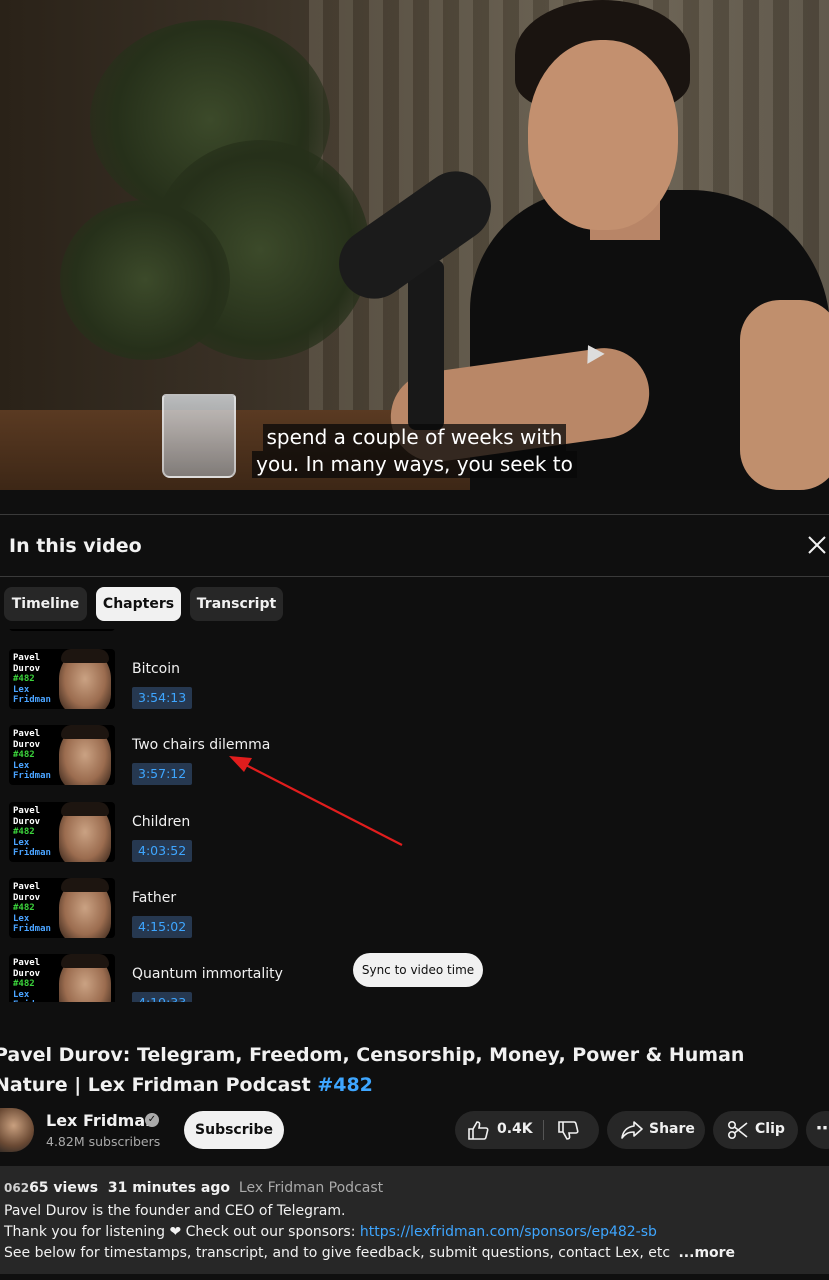 The width and height of the screenshot is (829, 1280). What do you see at coordinates (103, 1141) in the screenshot?
I see `subscriber-count: 4.82M subscribers` at bounding box center [103, 1141].